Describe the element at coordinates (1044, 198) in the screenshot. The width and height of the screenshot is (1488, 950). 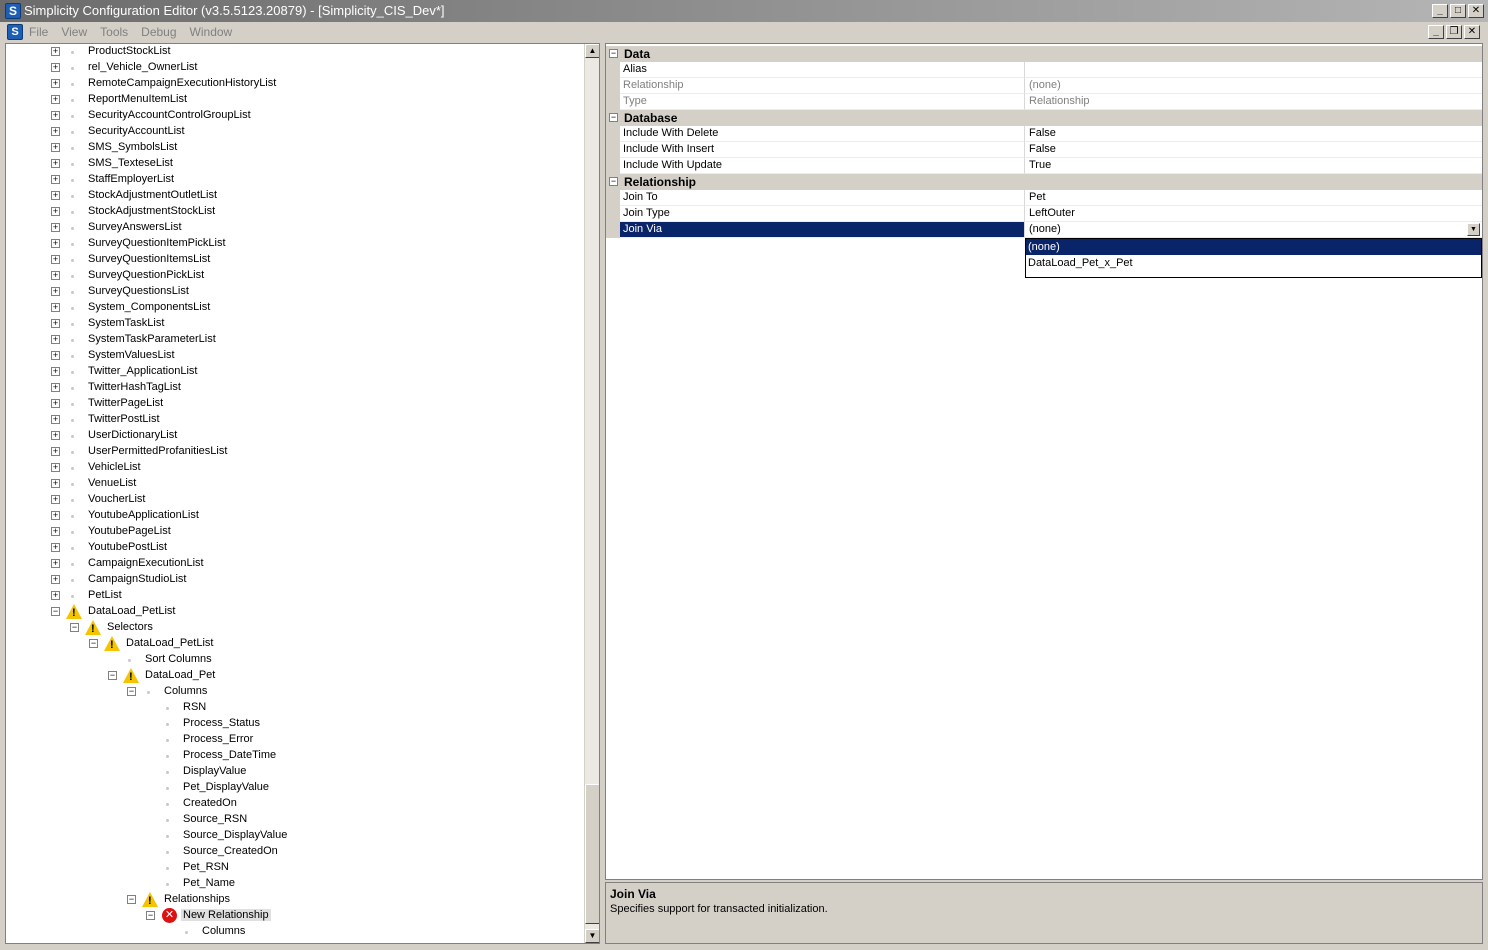
I see `property-row: Join To Pet` at that location.